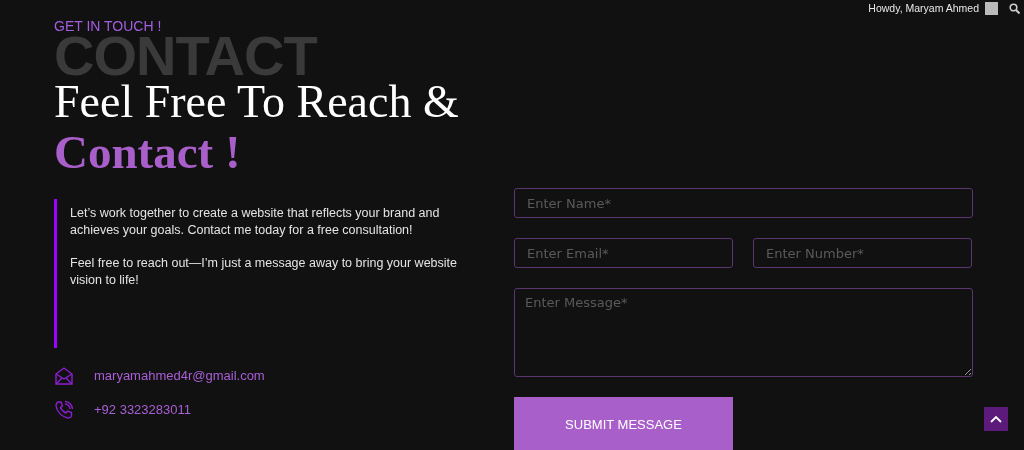 The image size is (1024, 450). Describe the element at coordinates (743, 203) in the screenshot. I see `input-field: Enter Name*` at that location.